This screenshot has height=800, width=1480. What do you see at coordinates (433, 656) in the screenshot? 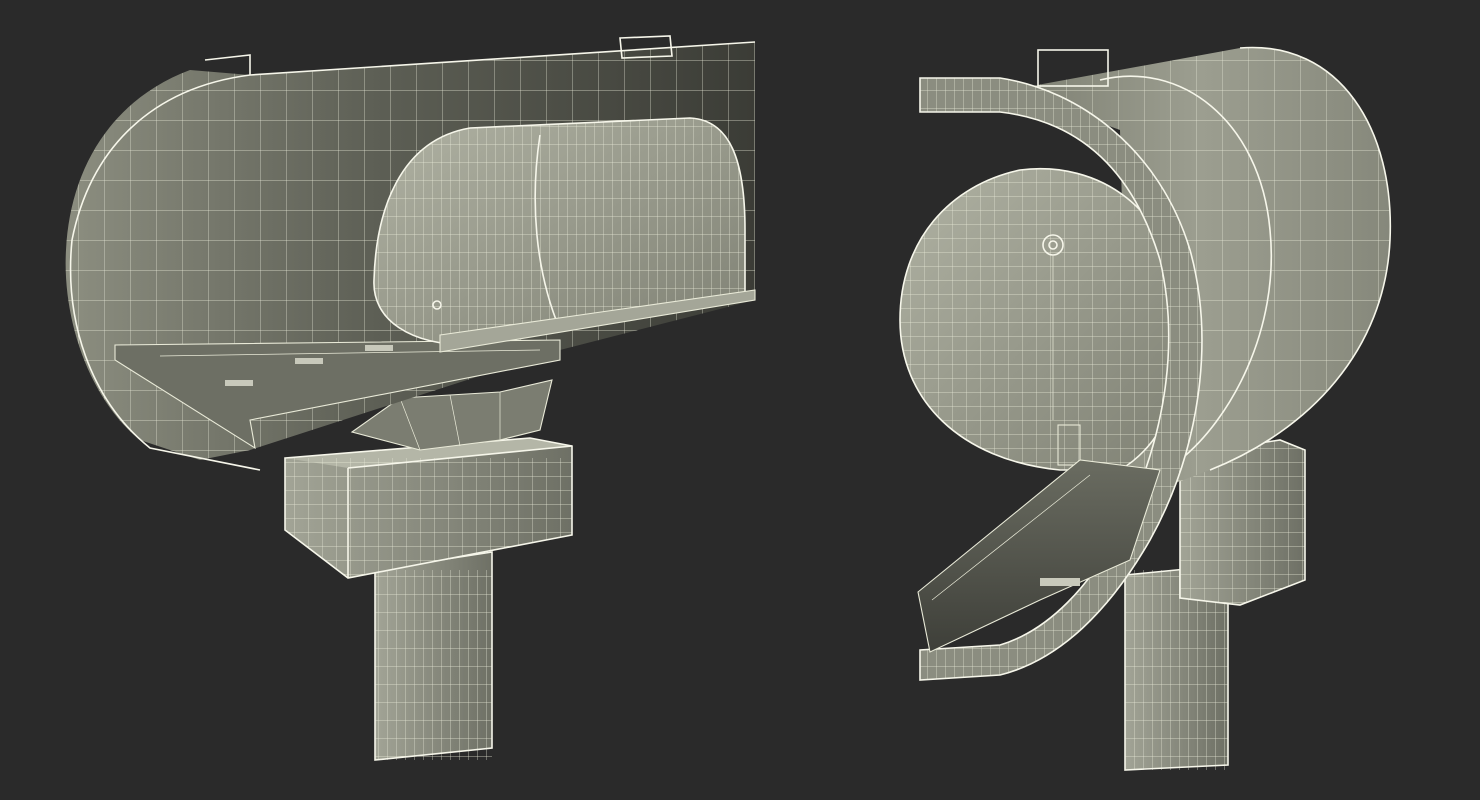
I see `support-column` at bounding box center [433, 656].